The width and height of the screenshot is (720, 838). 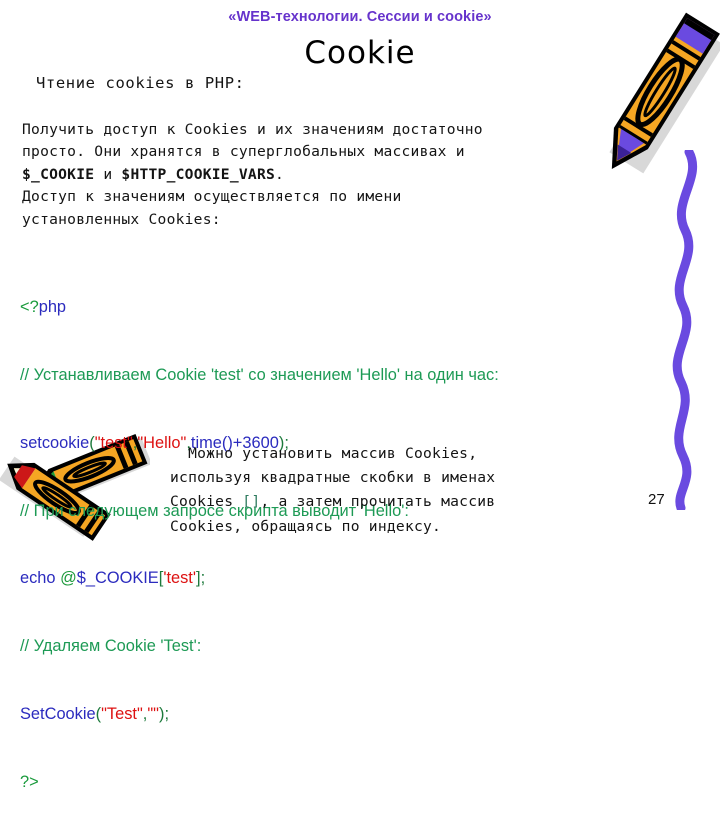 I want to click on code-line-setcookie-delete: SetCookie("Test","");, so click(x=259, y=714).